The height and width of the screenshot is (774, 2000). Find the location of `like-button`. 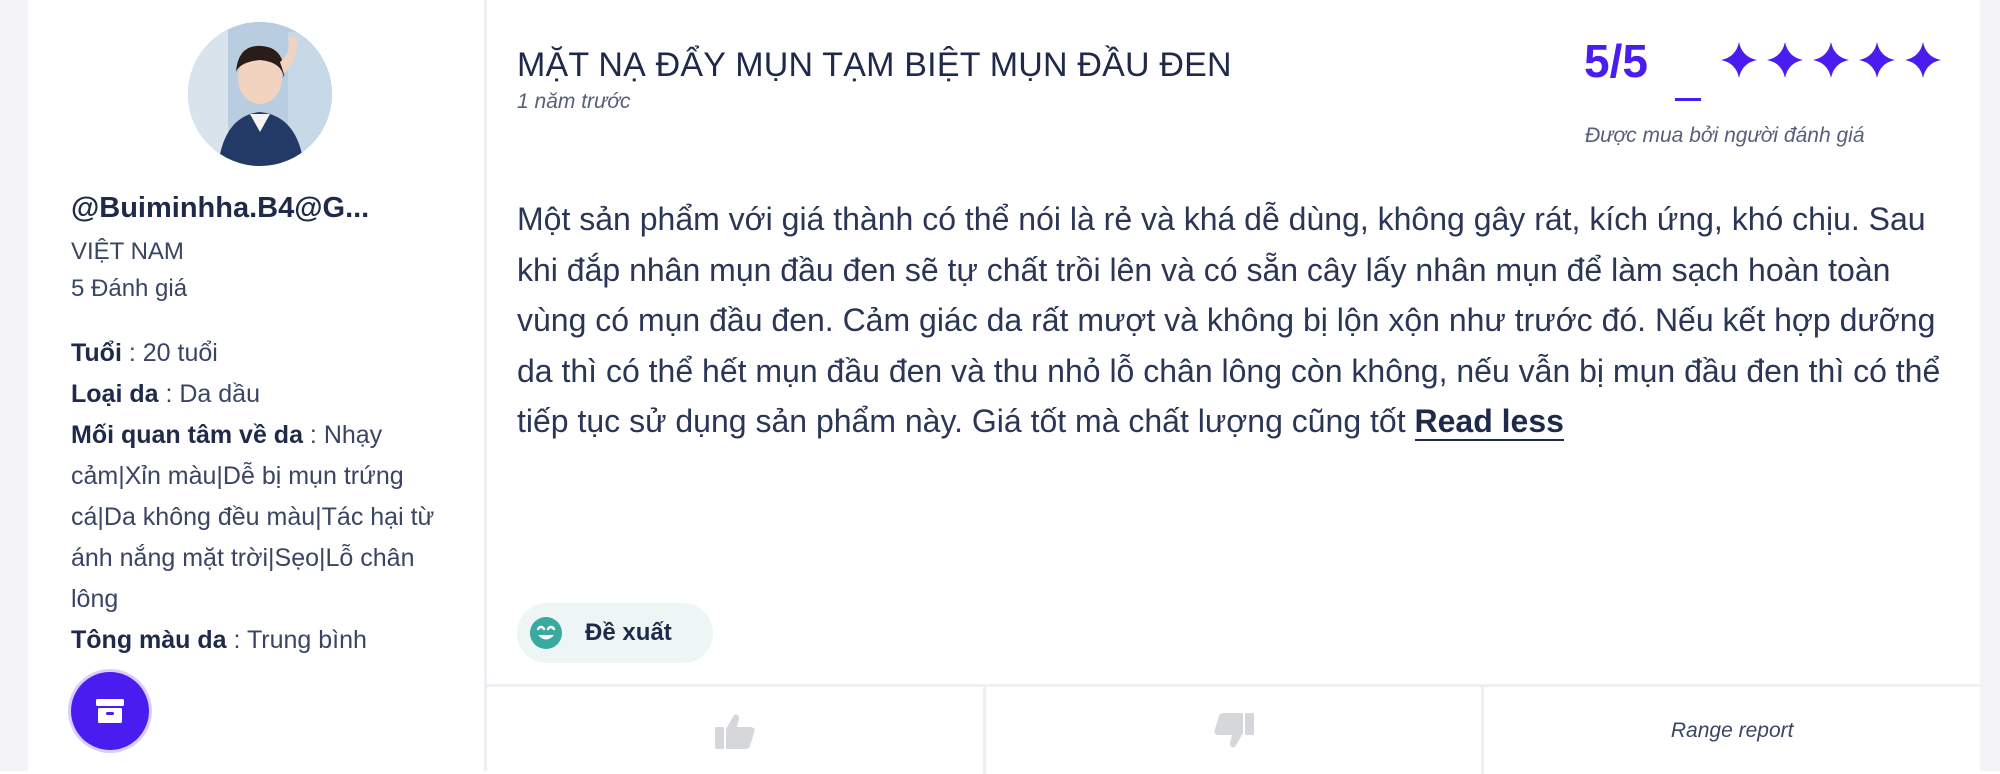

like-button is located at coordinates (736, 730).